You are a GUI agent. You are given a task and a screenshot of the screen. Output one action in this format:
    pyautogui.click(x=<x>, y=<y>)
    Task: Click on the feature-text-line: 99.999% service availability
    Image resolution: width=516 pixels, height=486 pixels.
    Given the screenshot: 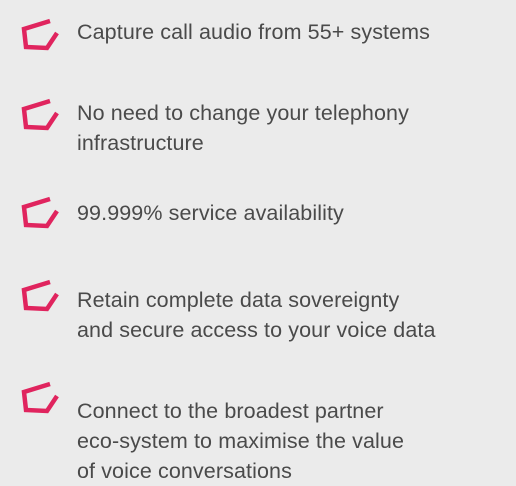 What is the action you would take?
    pyautogui.click(x=210, y=213)
    